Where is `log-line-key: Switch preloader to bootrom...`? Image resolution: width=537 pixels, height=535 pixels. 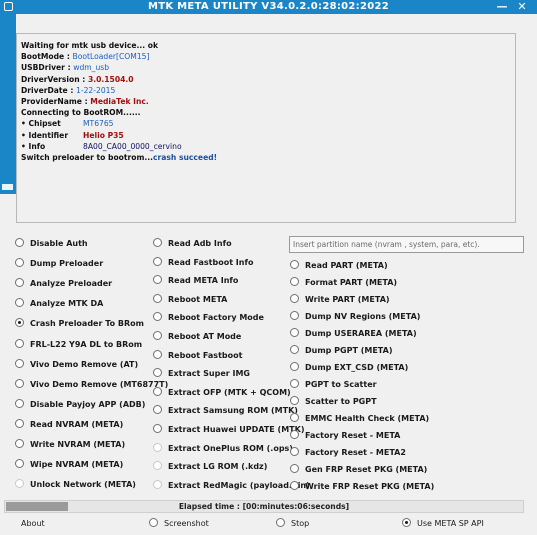
log-line-key: Switch preloader to bootrom... is located at coordinates (87, 157).